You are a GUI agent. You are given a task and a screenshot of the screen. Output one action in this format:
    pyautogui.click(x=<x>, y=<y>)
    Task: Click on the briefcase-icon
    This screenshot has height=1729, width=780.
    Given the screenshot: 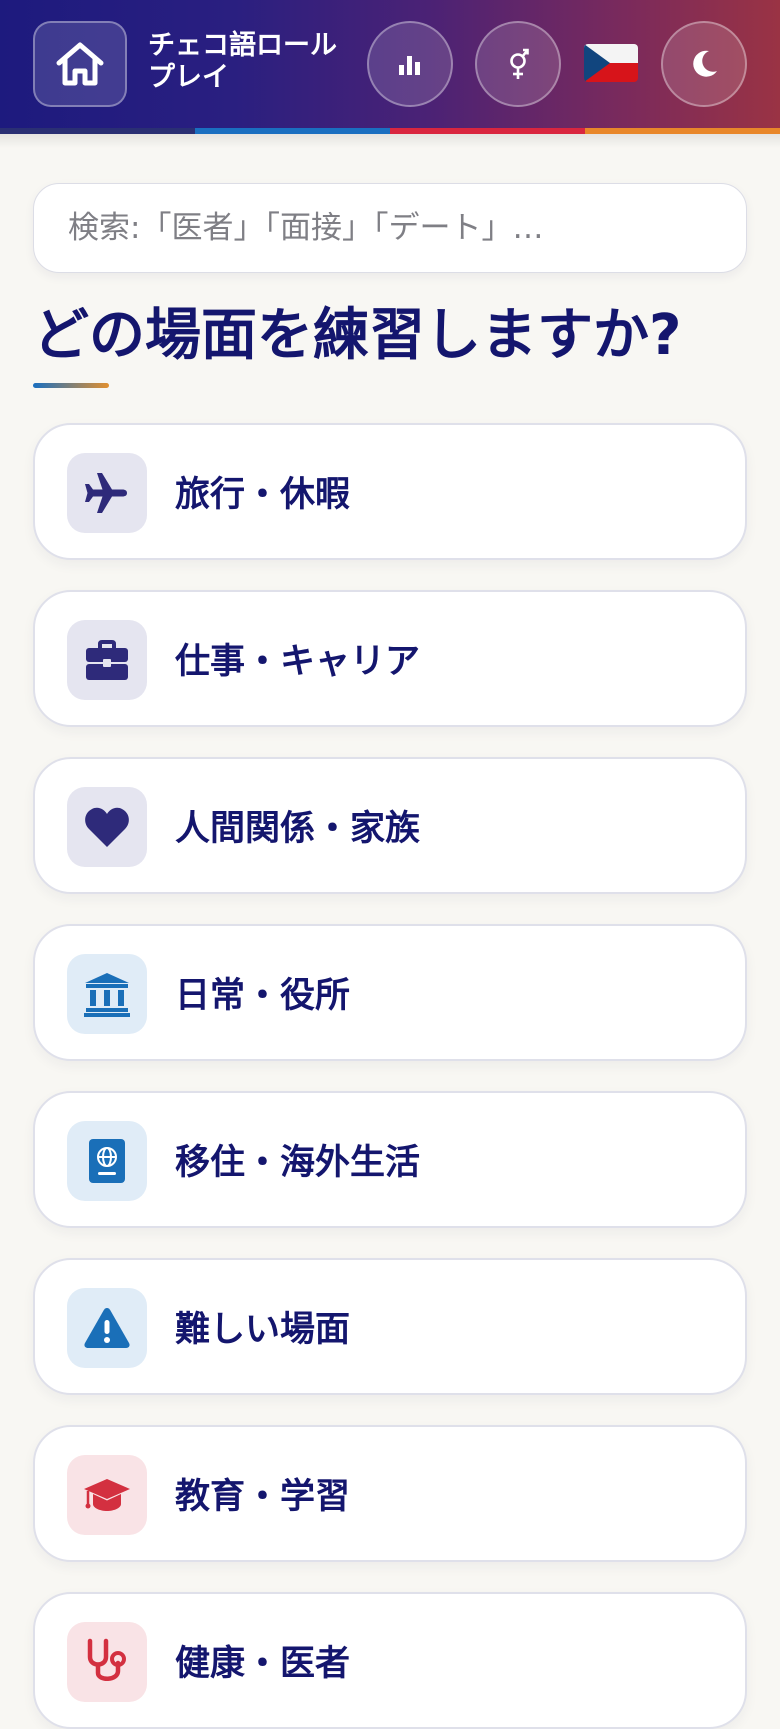 What is the action you would take?
    pyautogui.click(x=107, y=660)
    